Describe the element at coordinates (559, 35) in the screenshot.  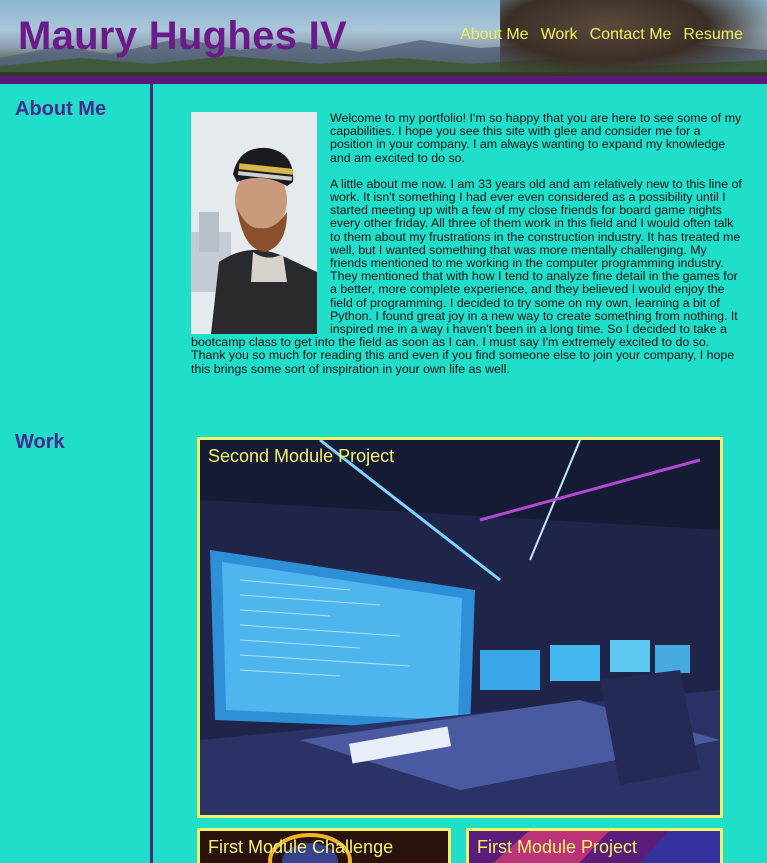
I see `nav-link-work: Work` at that location.